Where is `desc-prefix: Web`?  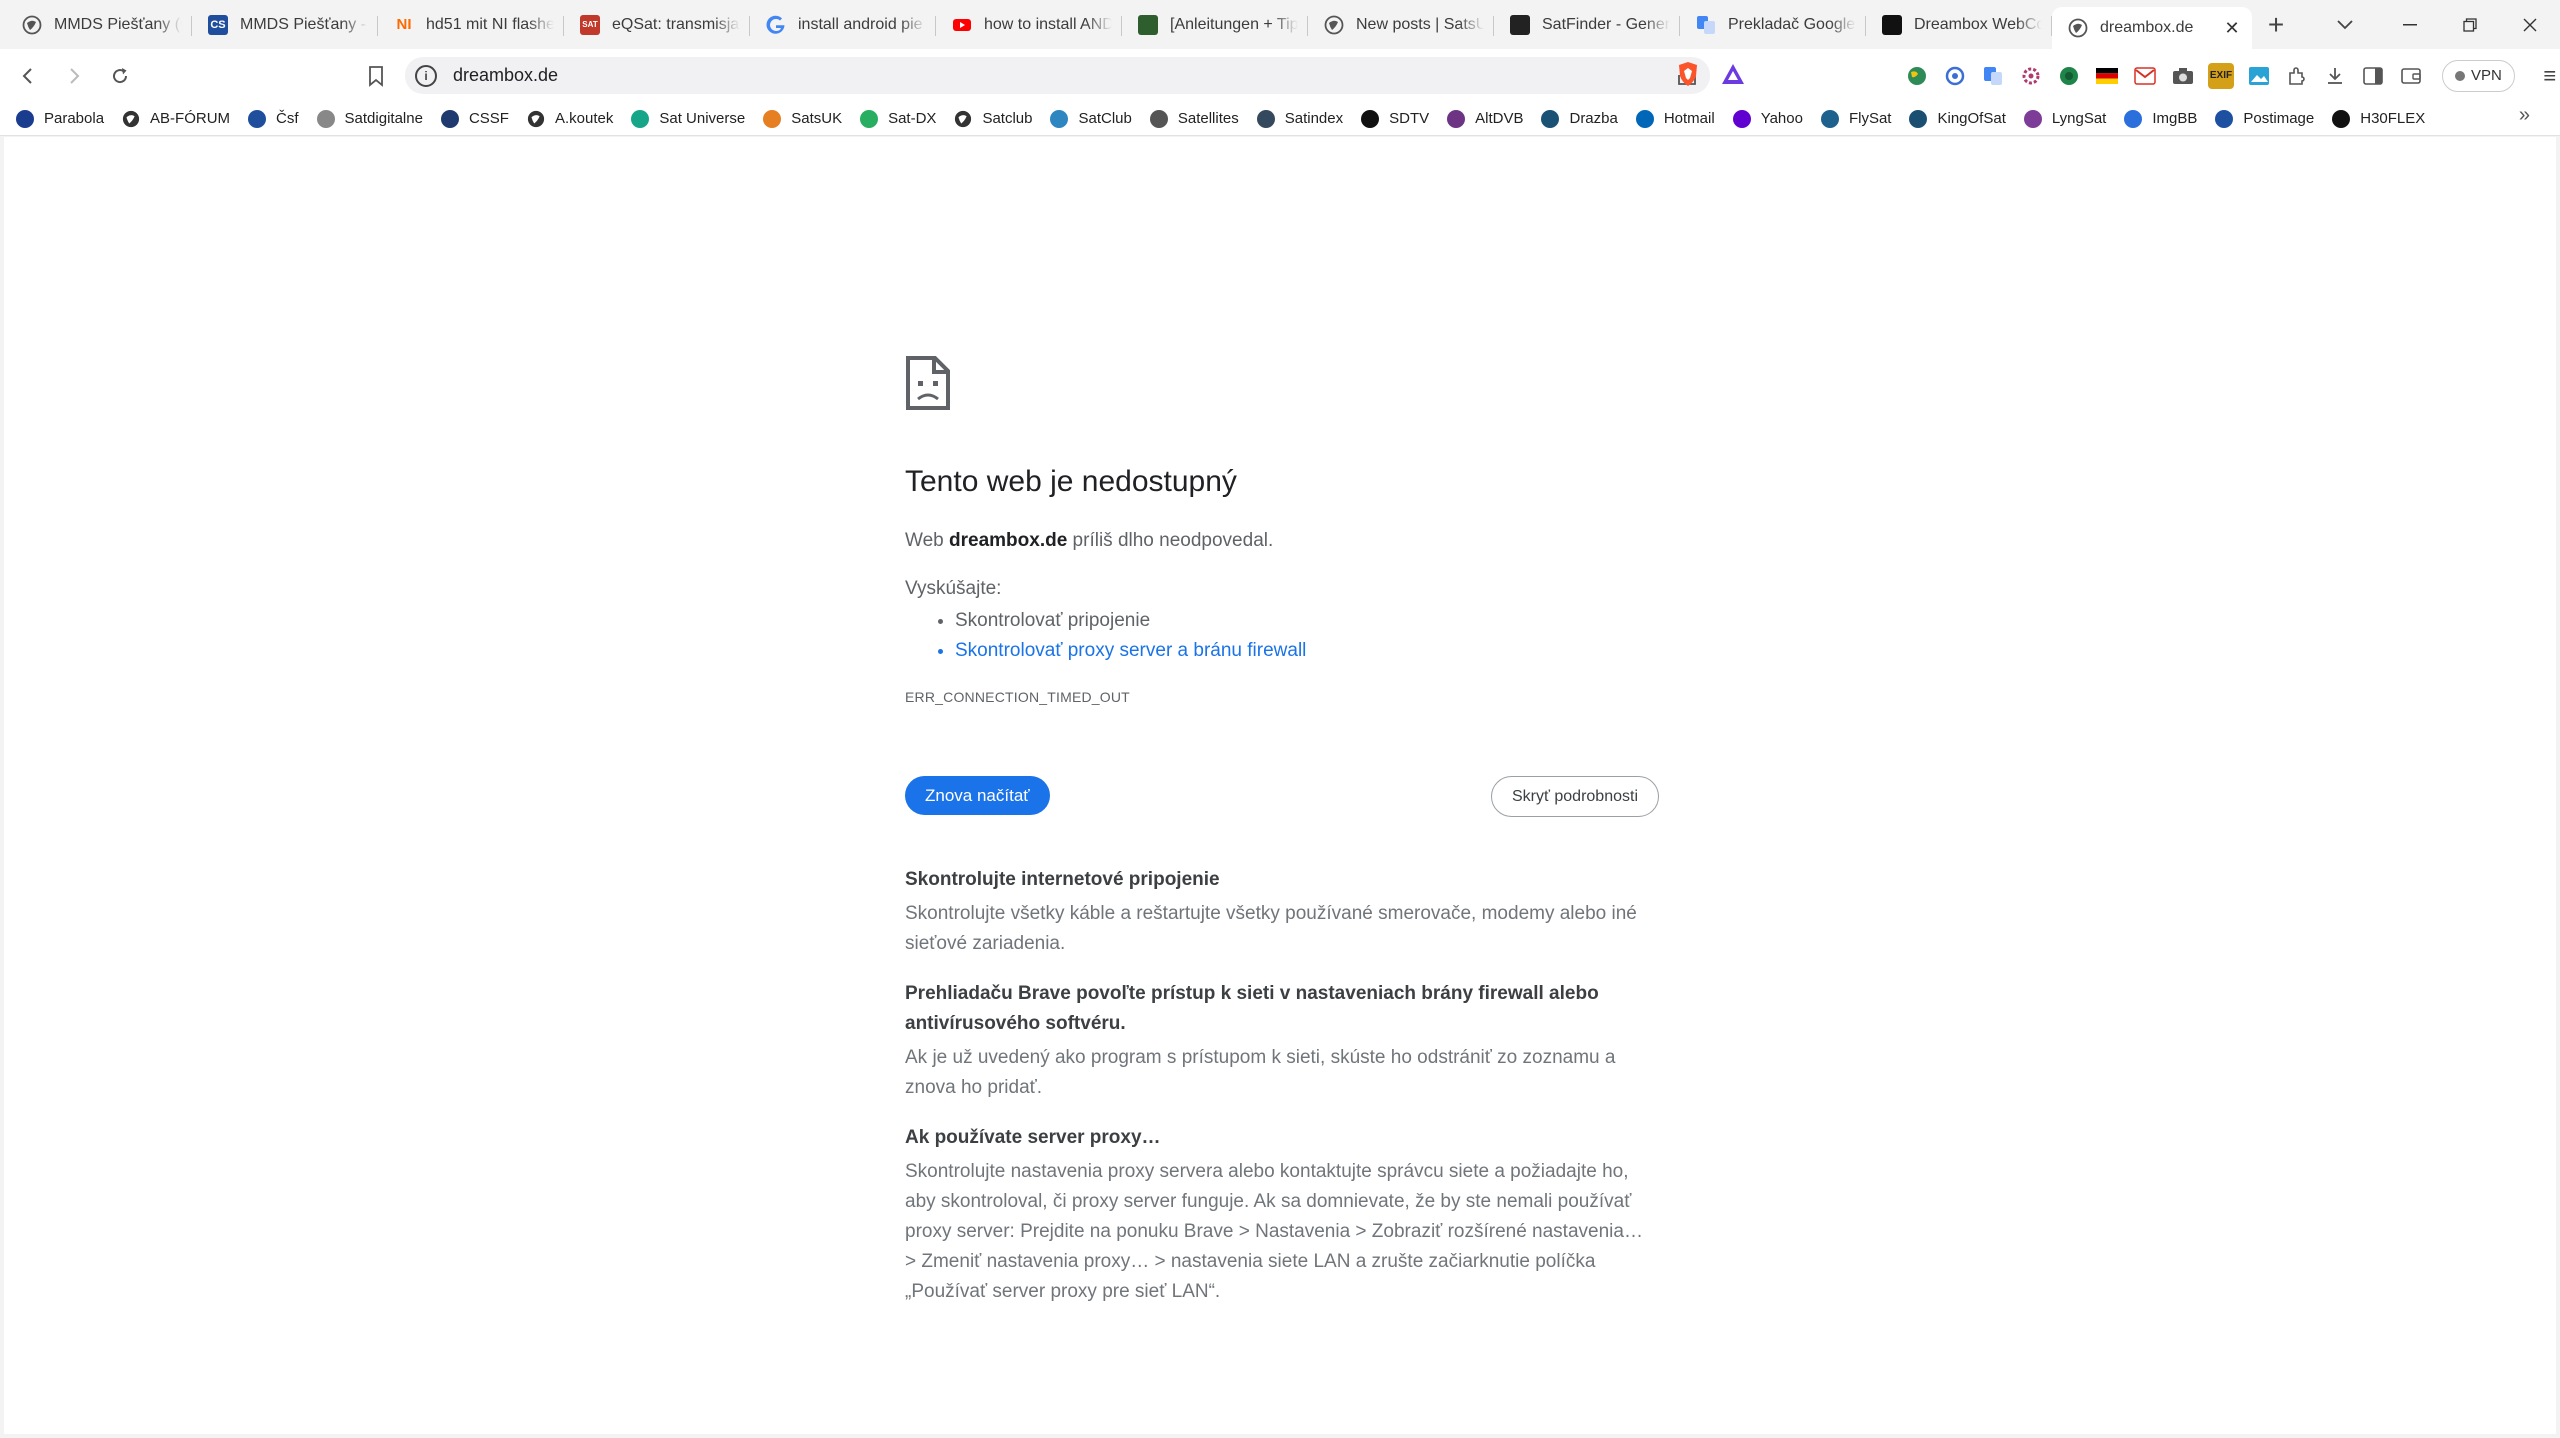
desc-prefix: Web is located at coordinates (927, 540).